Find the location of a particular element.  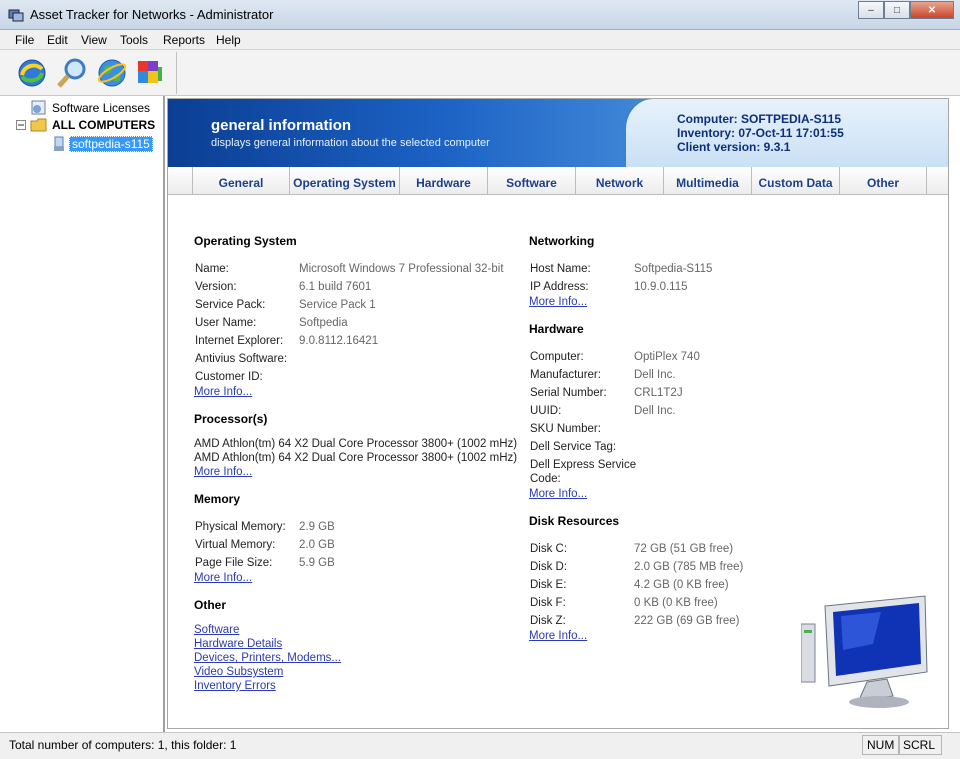

disk-label: Disk E: is located at coordinates (548, 585).